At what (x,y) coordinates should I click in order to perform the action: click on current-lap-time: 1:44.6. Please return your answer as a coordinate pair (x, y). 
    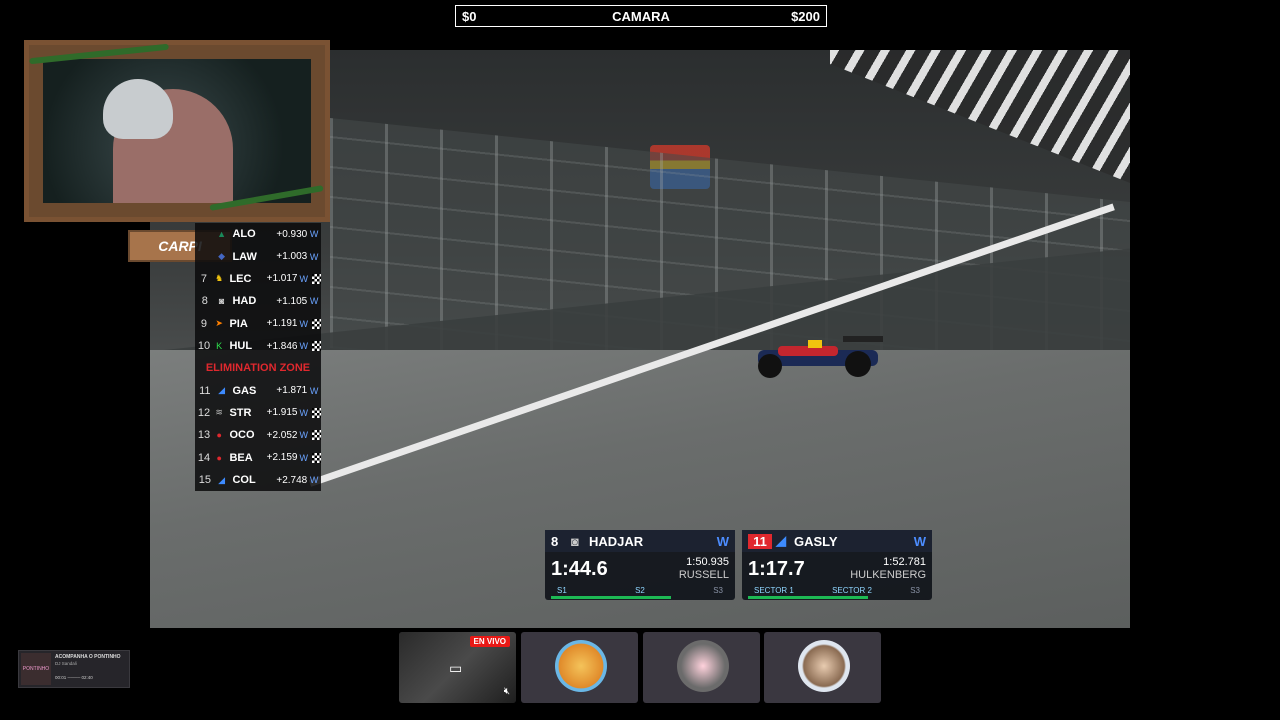
    Looking at the image, I should click on (579, 568).